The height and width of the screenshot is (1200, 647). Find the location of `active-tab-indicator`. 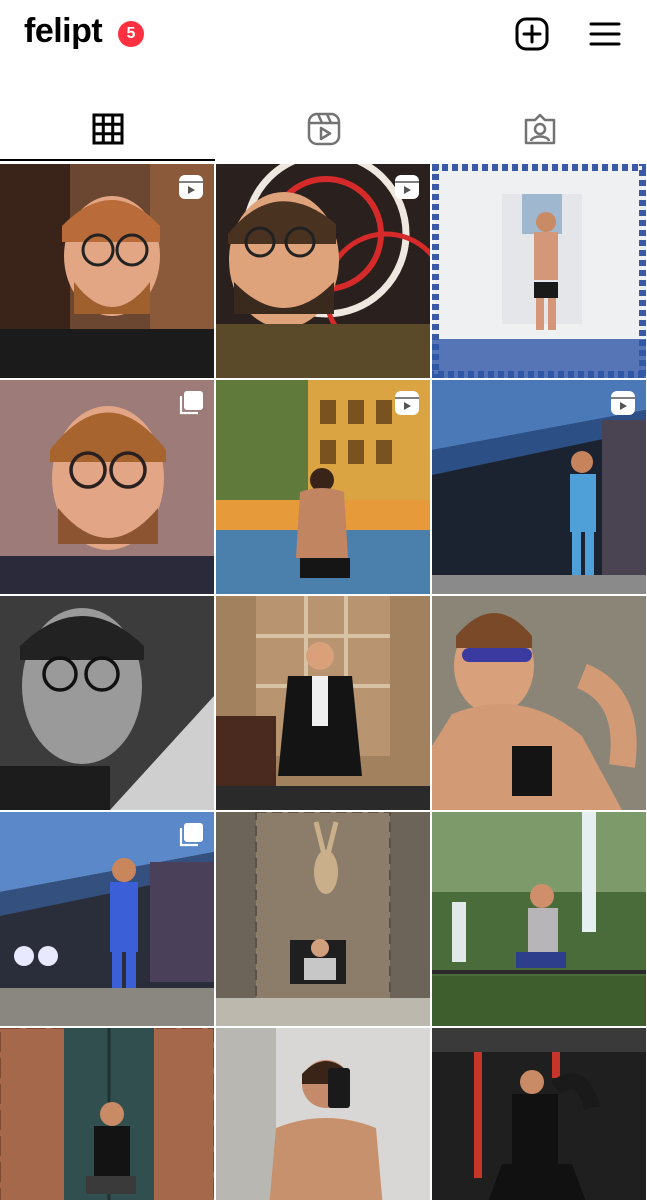

active-tab-indicator is located at coordinates (107, 160).